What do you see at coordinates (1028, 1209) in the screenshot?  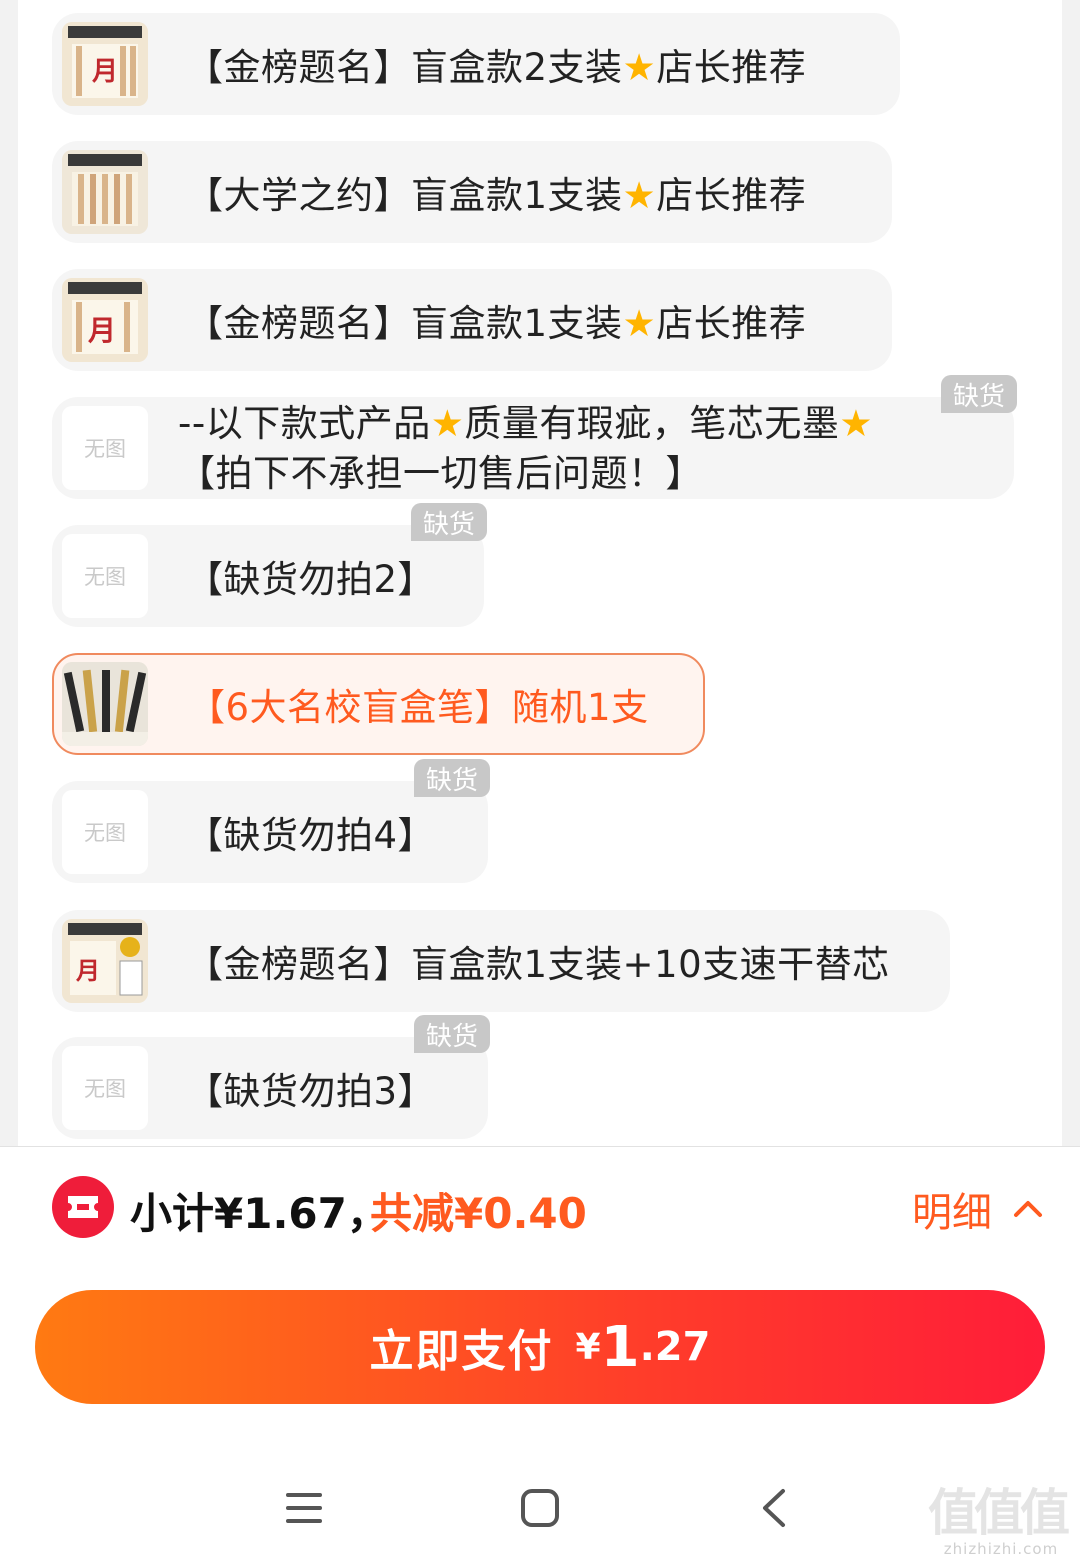 I see `chevron-up-icon` at bounding box center [1028, 1209].